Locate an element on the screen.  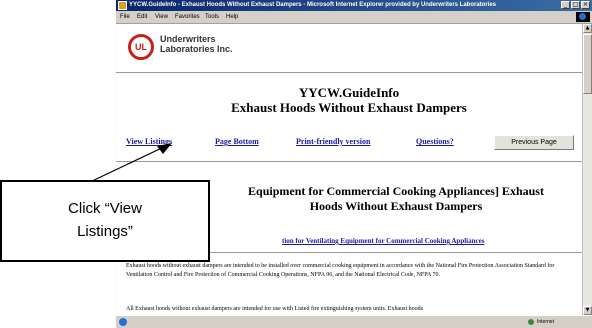
callout-arrow-icon is located at coordinates (130, 163).